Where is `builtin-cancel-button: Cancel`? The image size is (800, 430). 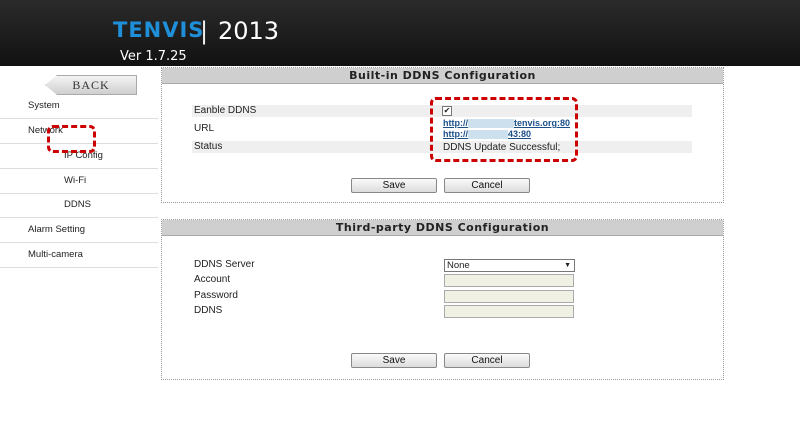 builtin-cancel-button: Cancel is located at coordinates (487, 185).